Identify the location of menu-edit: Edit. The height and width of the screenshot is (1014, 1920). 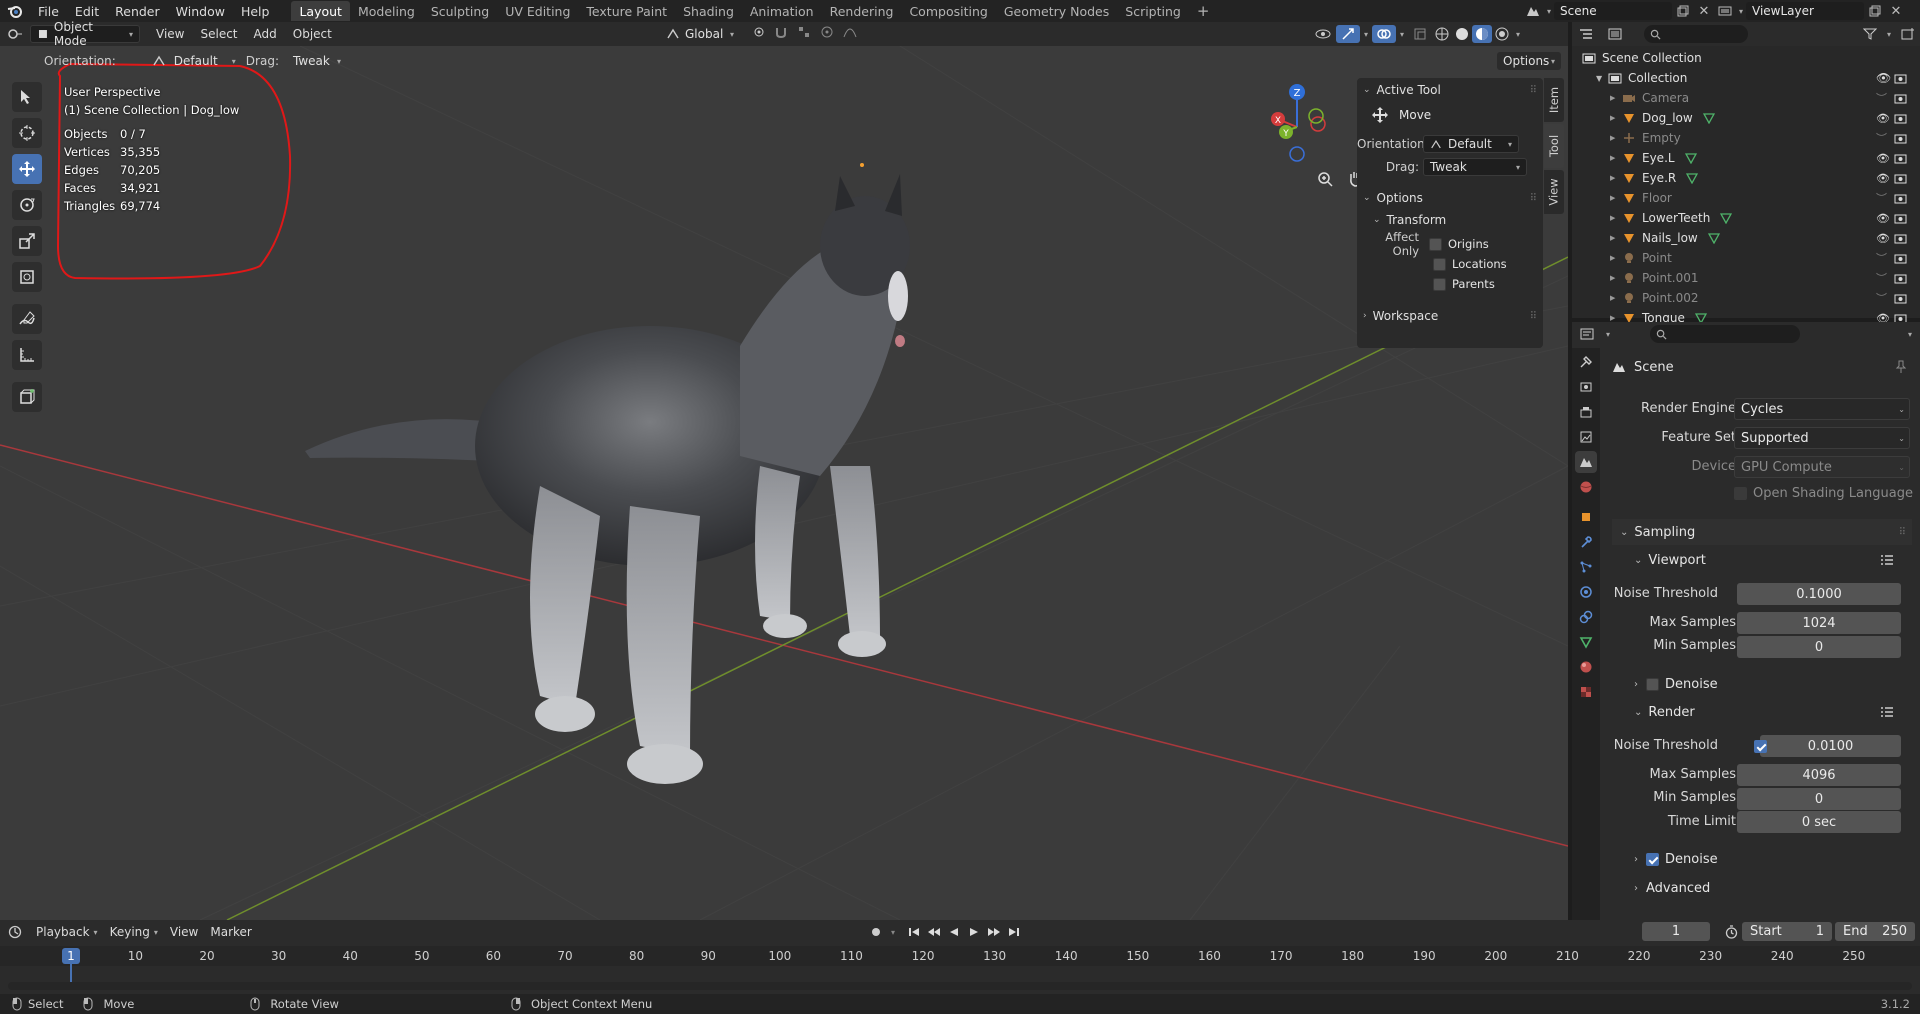
(87, 11).